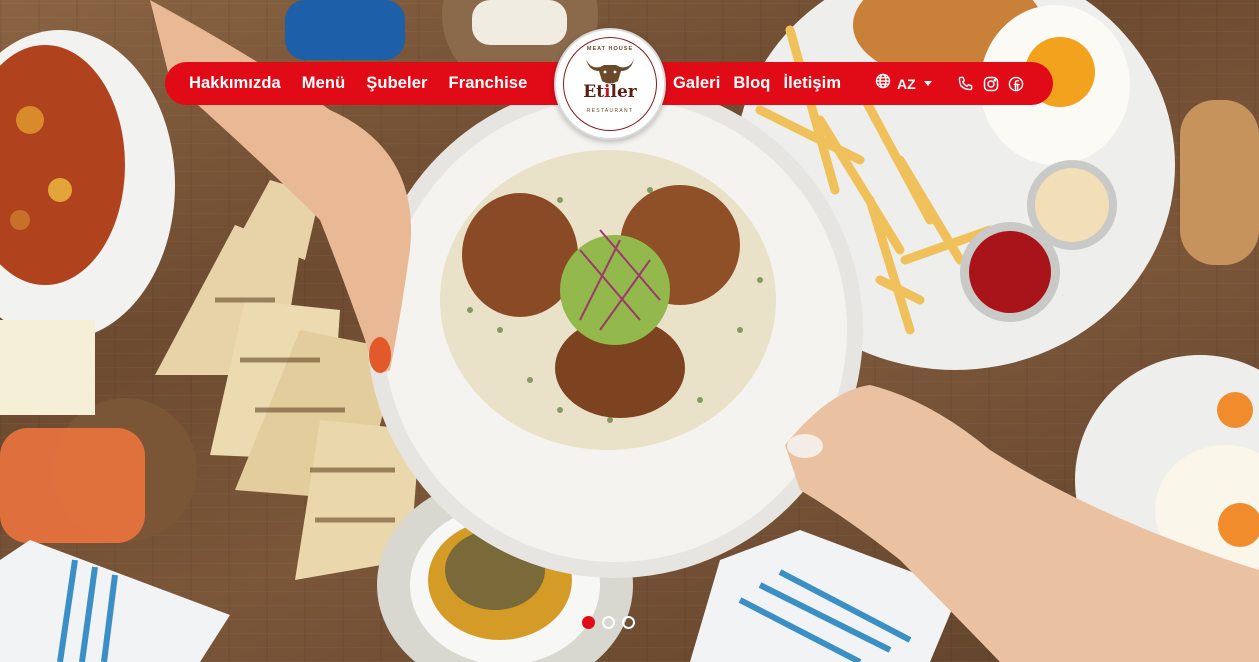  I want to click on instagram-icon, so click(990, 83).